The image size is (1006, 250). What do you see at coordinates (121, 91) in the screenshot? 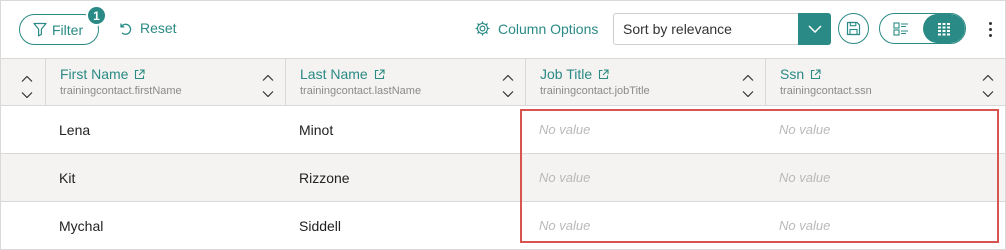
I see `column-field-name: trainingcontact.firstName` at bounding box center [121, 91].